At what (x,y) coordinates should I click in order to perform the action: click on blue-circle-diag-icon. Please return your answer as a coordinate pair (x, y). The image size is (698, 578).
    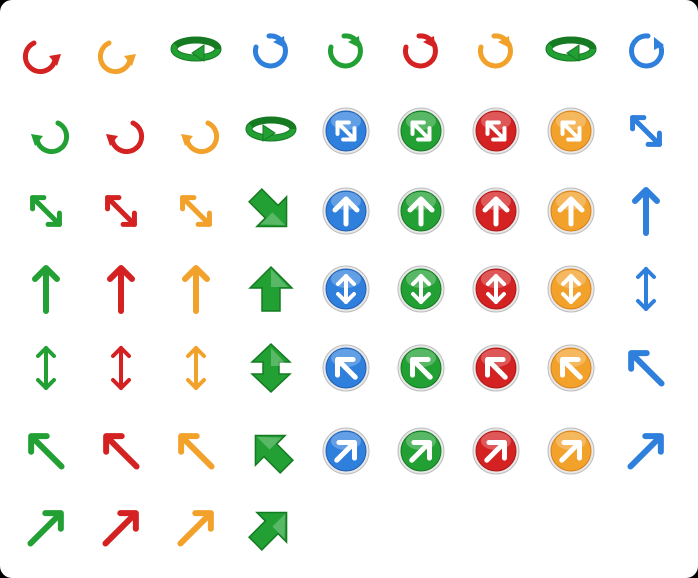
    Looking at the image, I should click on (346, 131).